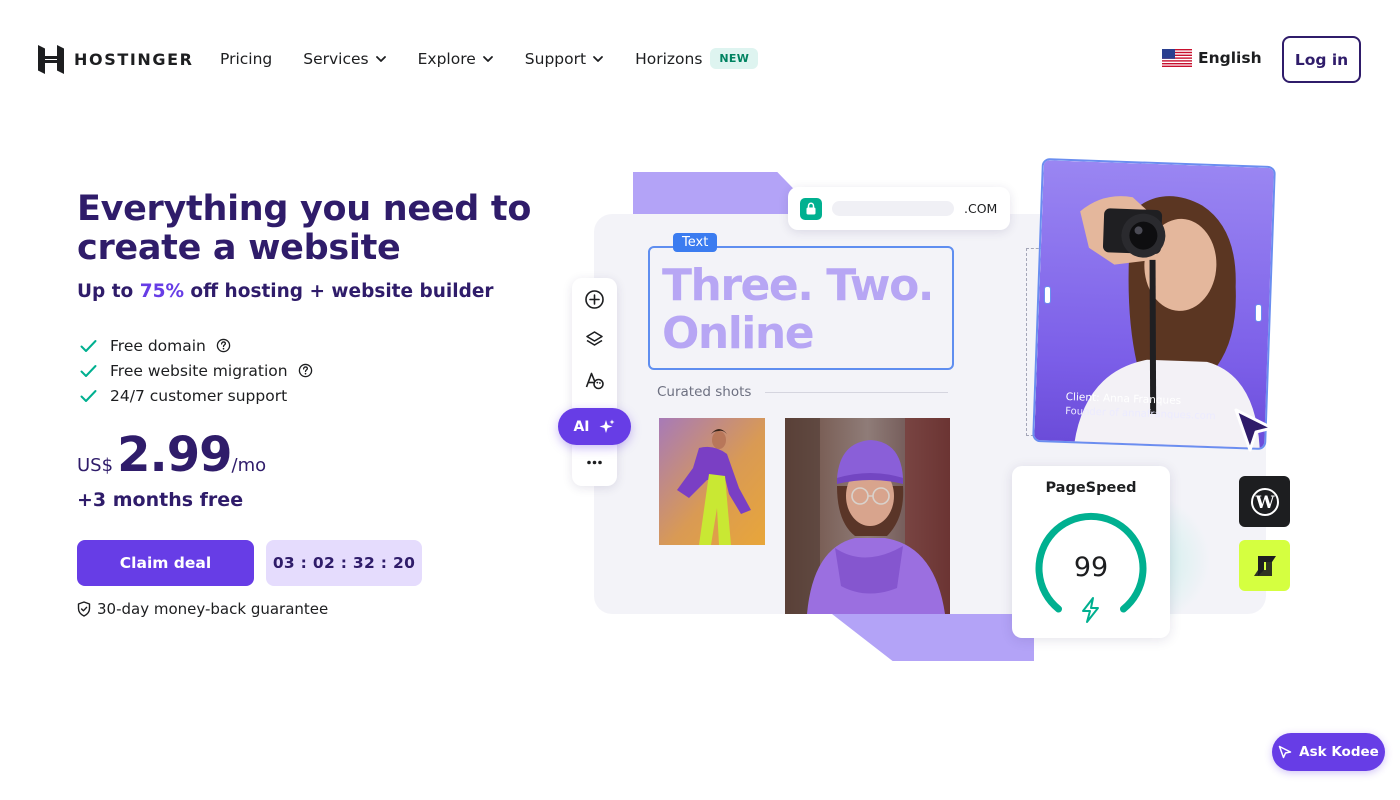 The image size is (1400, 800). What do you see at coordinates (798, 285) in the screenshot?
I see `headline-line-1: Three. Two.` at bounding box center [798, 285].